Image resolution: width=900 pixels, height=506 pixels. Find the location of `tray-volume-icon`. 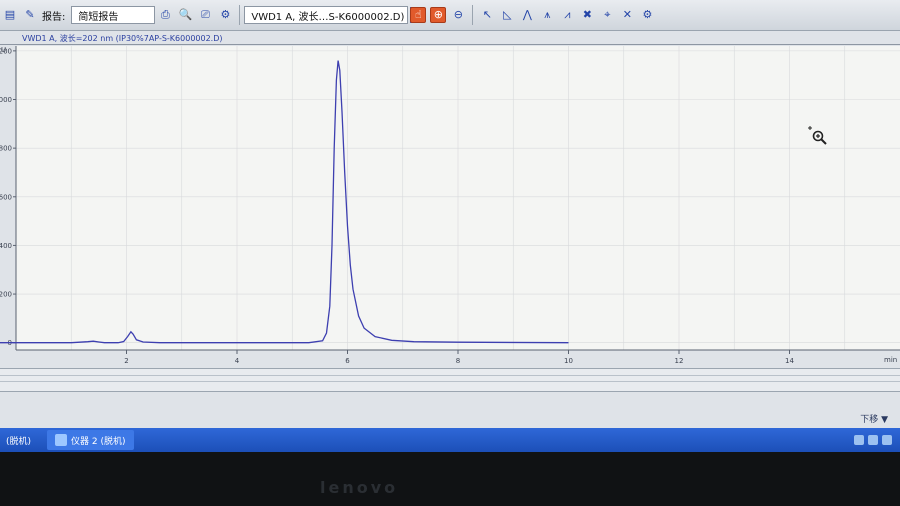

tray-volume-icon is located at coordinates (873, 440).